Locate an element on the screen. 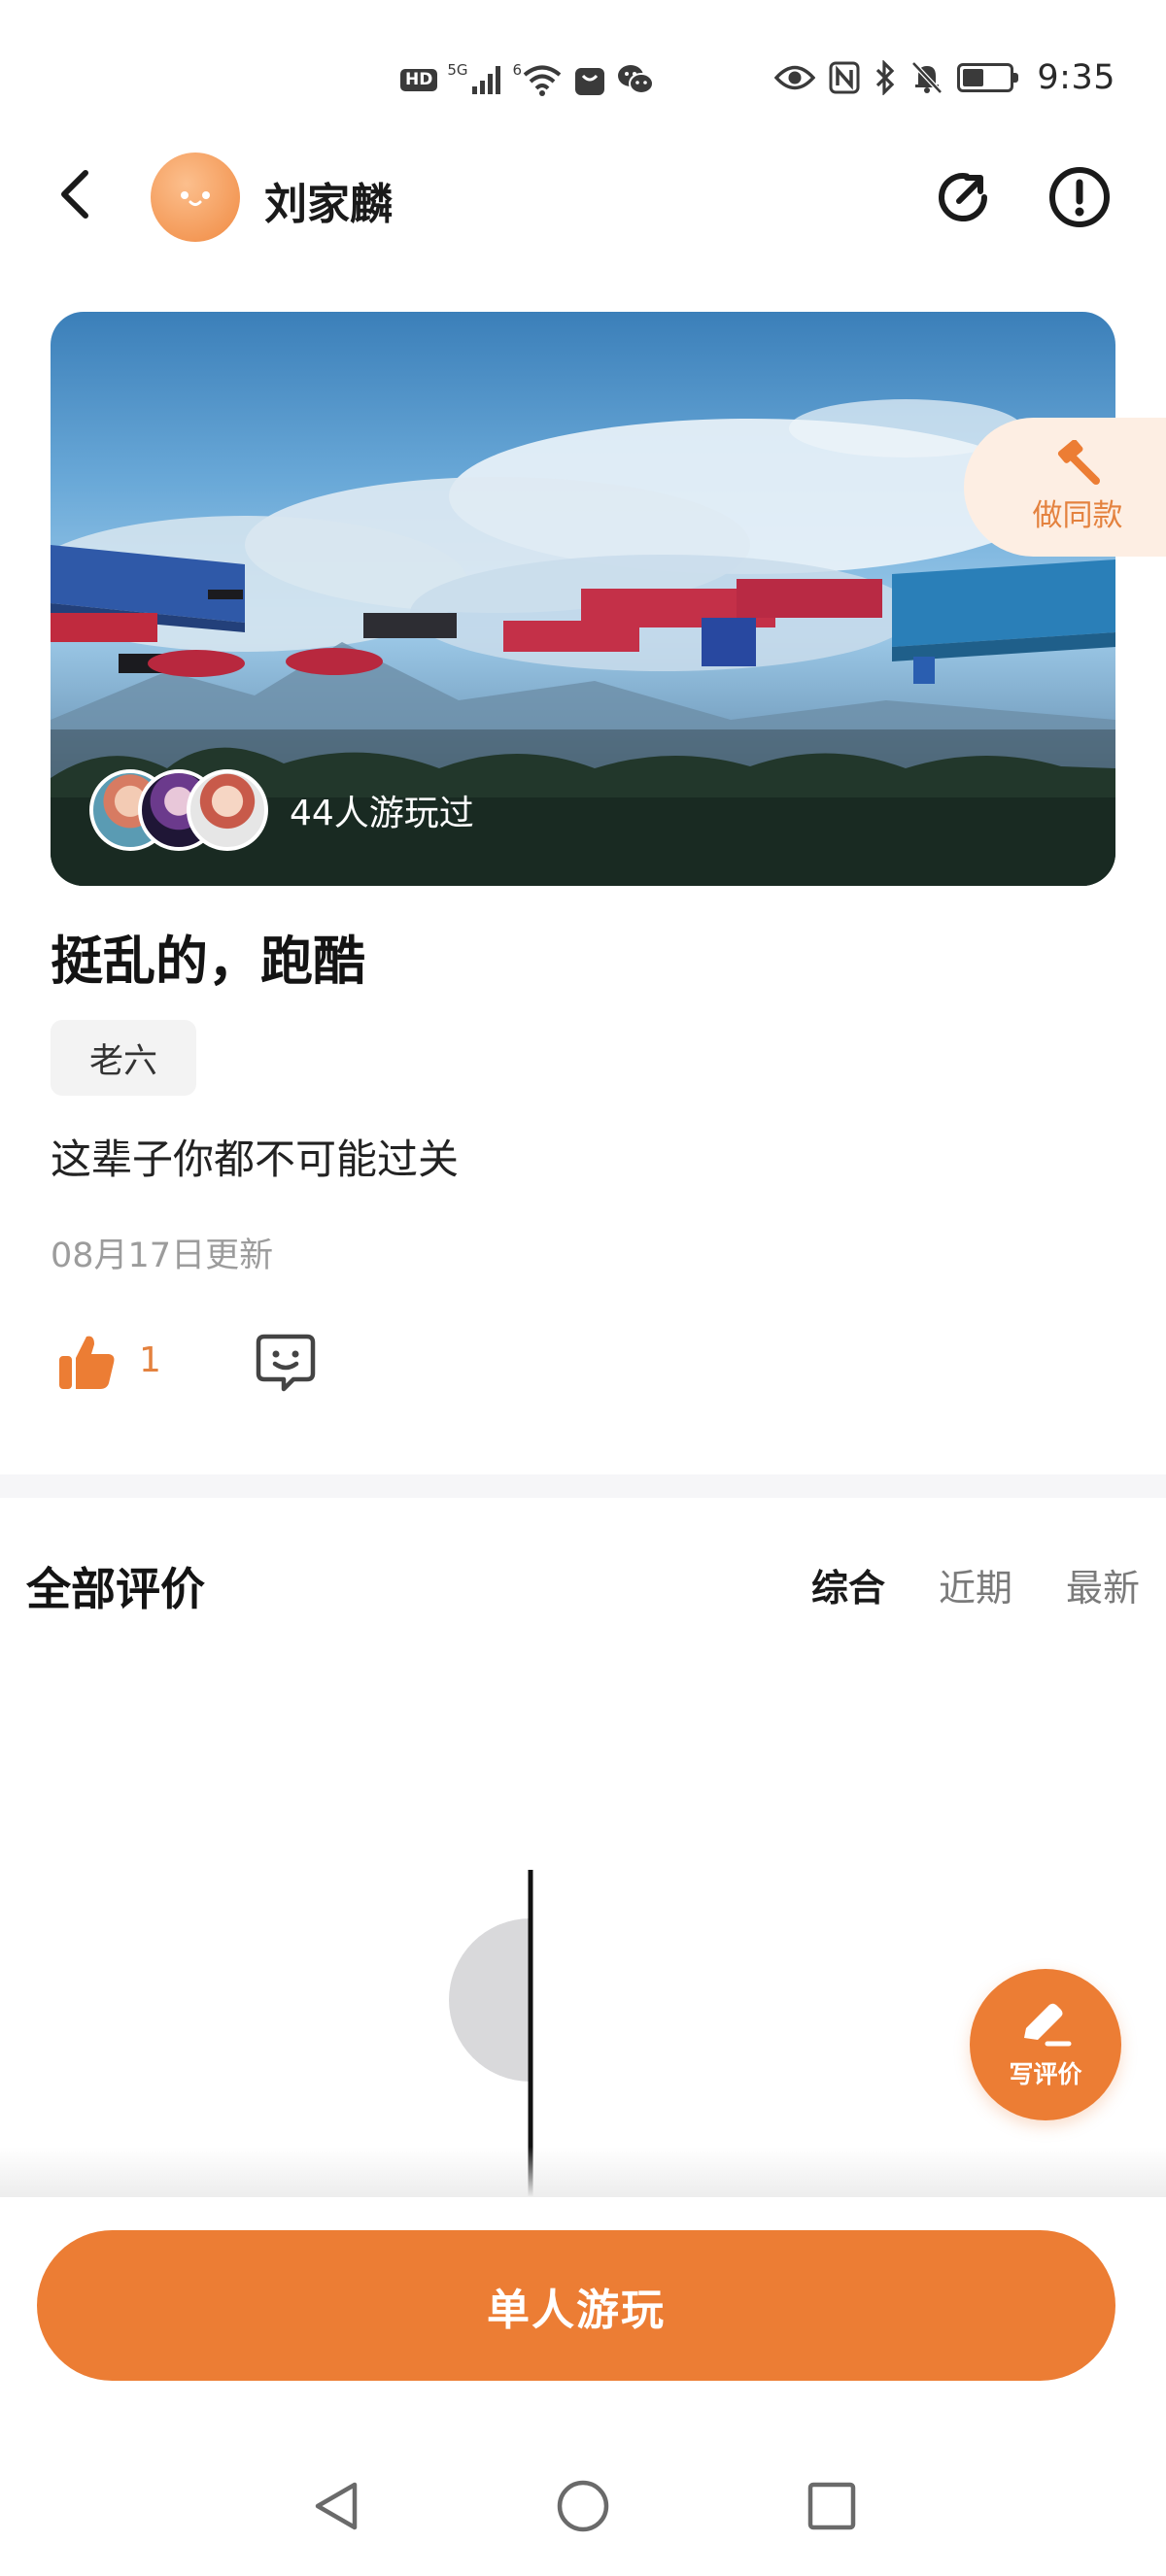 The height and width of the screenshot is (2576, 1166). status-right: 9:35 is located at coordinates (944, 77).